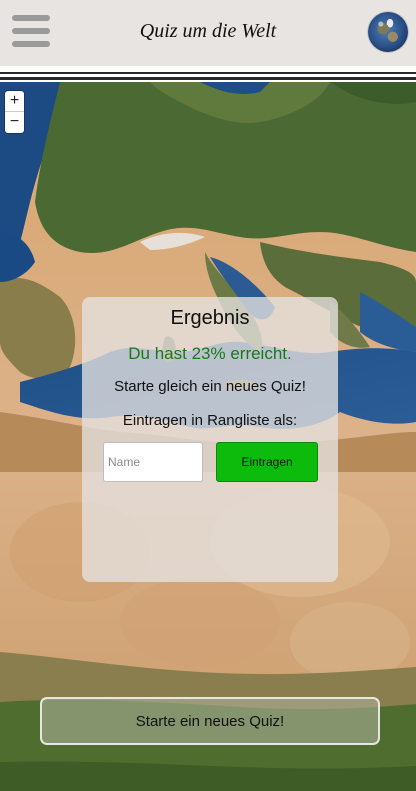 The width and height of the screenshot is (416, 791). I want to click on restart-hint-text: Starte gleich ein neues Quiz!, so click(210, 386).